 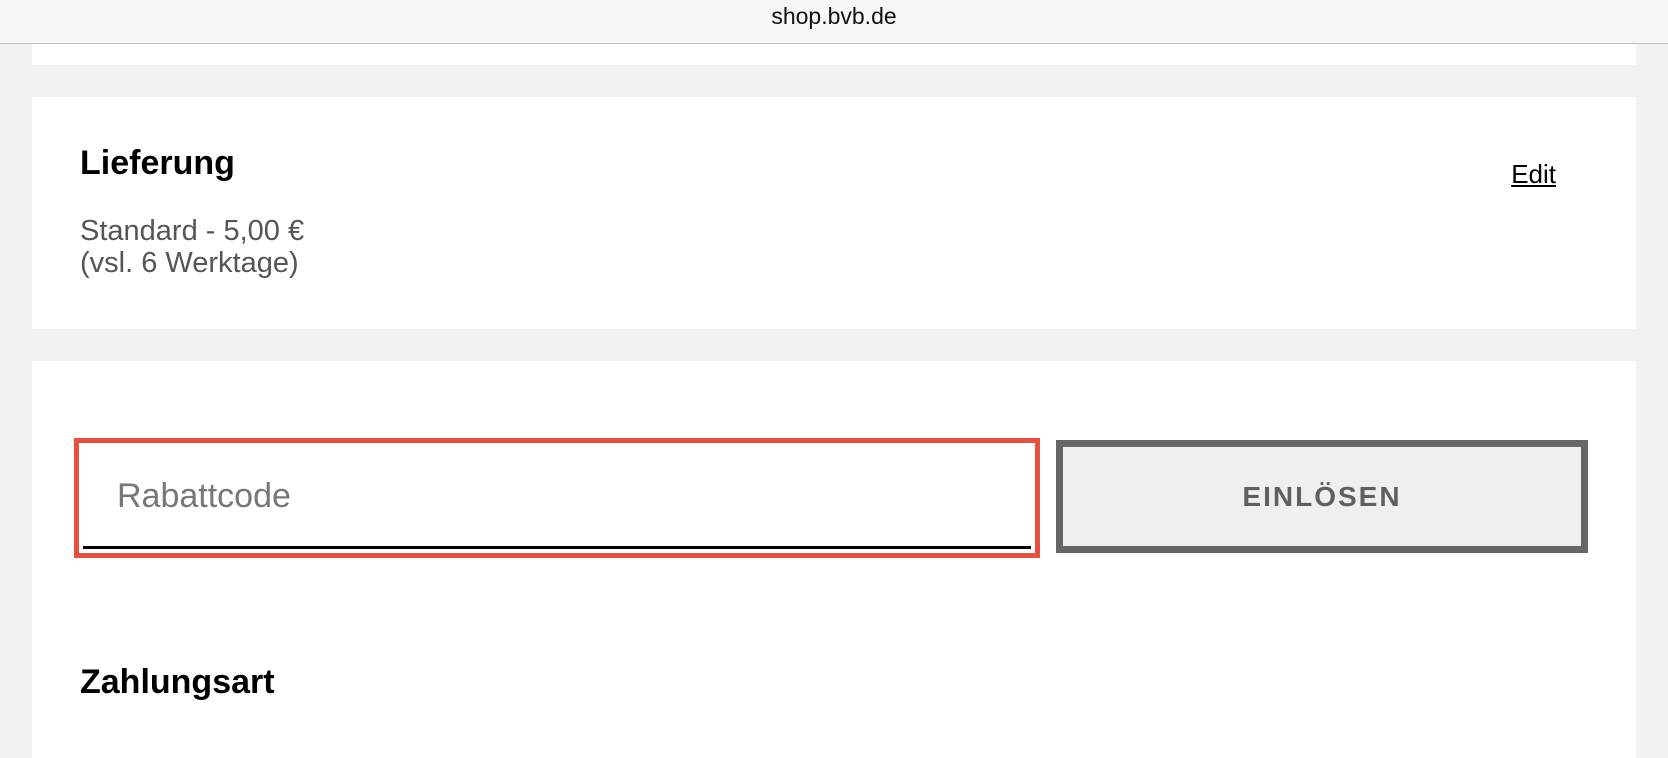 I want to click on url-text: shop.bvb.de, so click(x=834, y=16).